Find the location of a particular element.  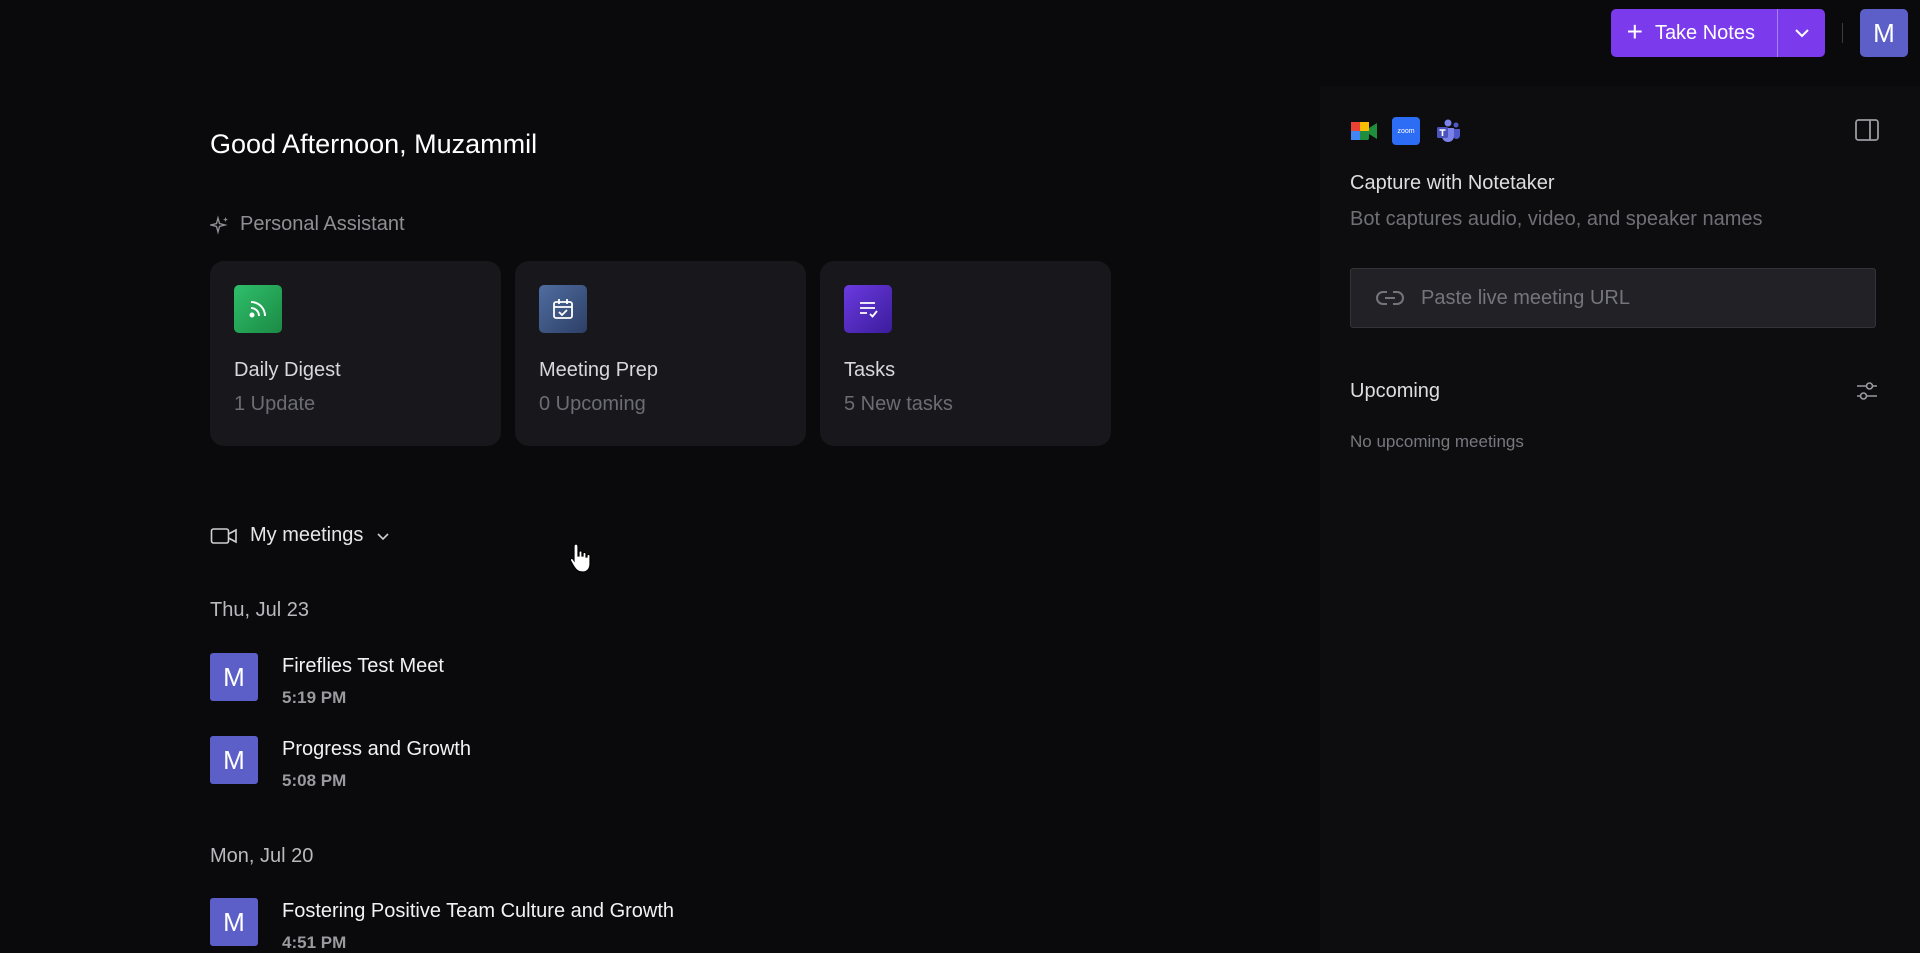

meeting-time: 5:19 PM is located at coordinates (314, 697).